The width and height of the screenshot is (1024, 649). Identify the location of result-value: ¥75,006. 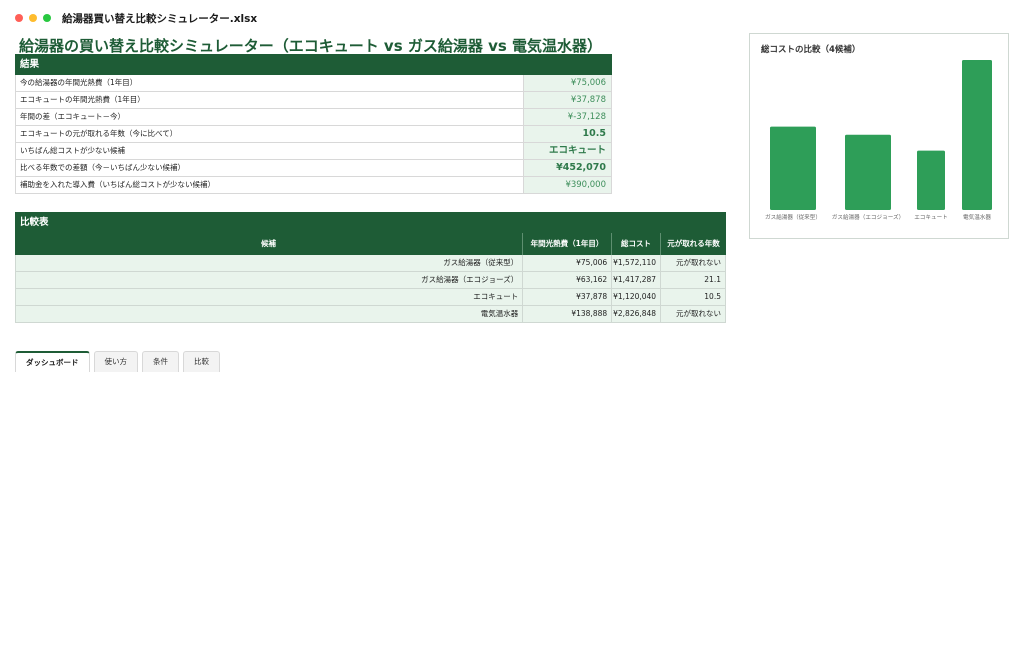
(568, 83).